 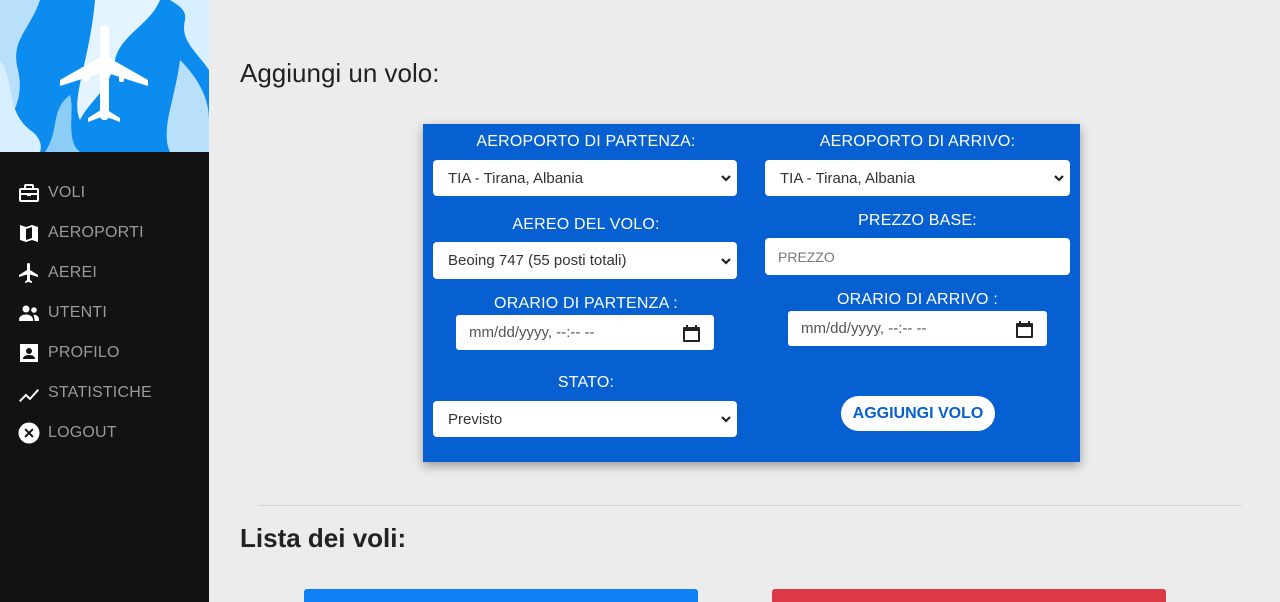 What do you see at coordinates (29, 233) in the screenshot?
I see `map-icon` at bounding box center [29, 233].